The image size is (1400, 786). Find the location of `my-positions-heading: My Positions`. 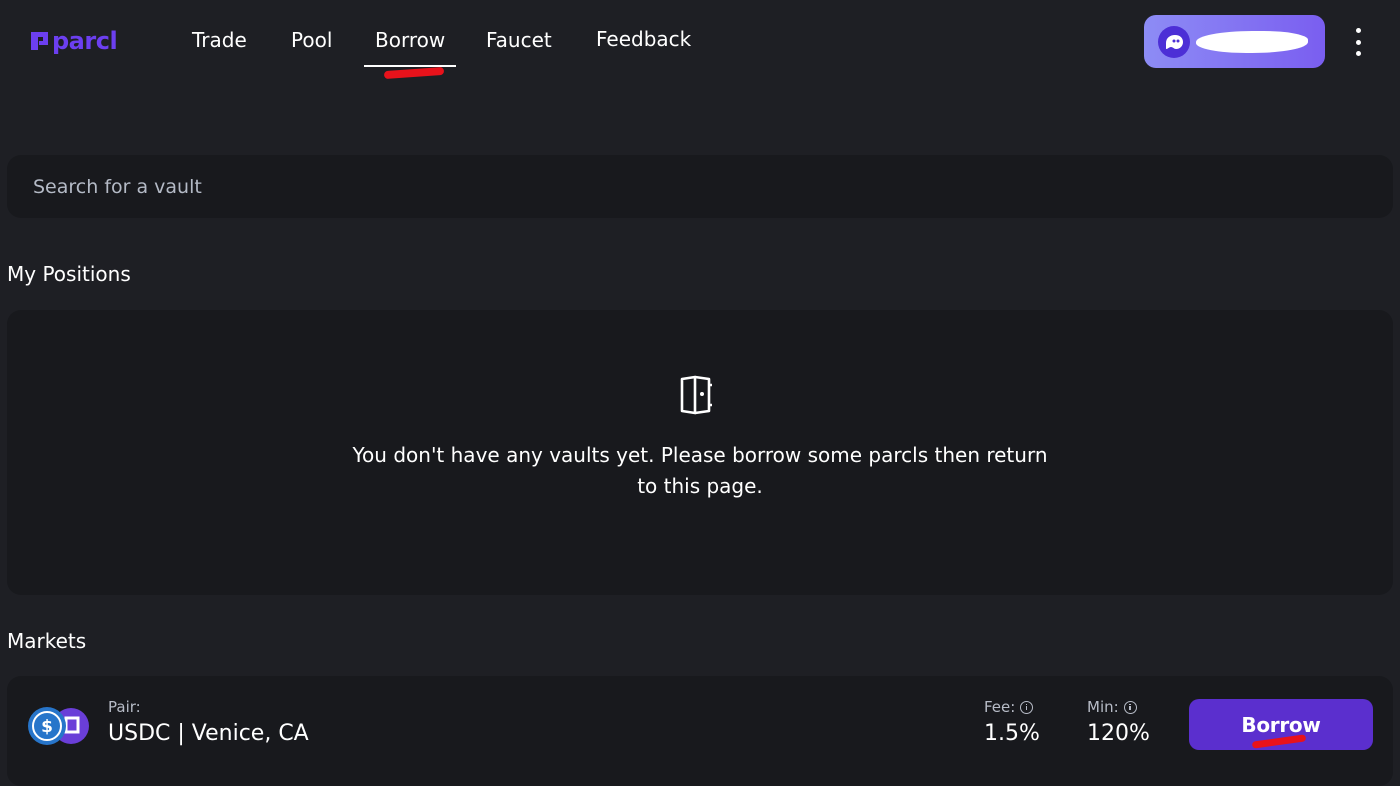

my-positions-heading: My Positions is located at coordinates (69, 274).